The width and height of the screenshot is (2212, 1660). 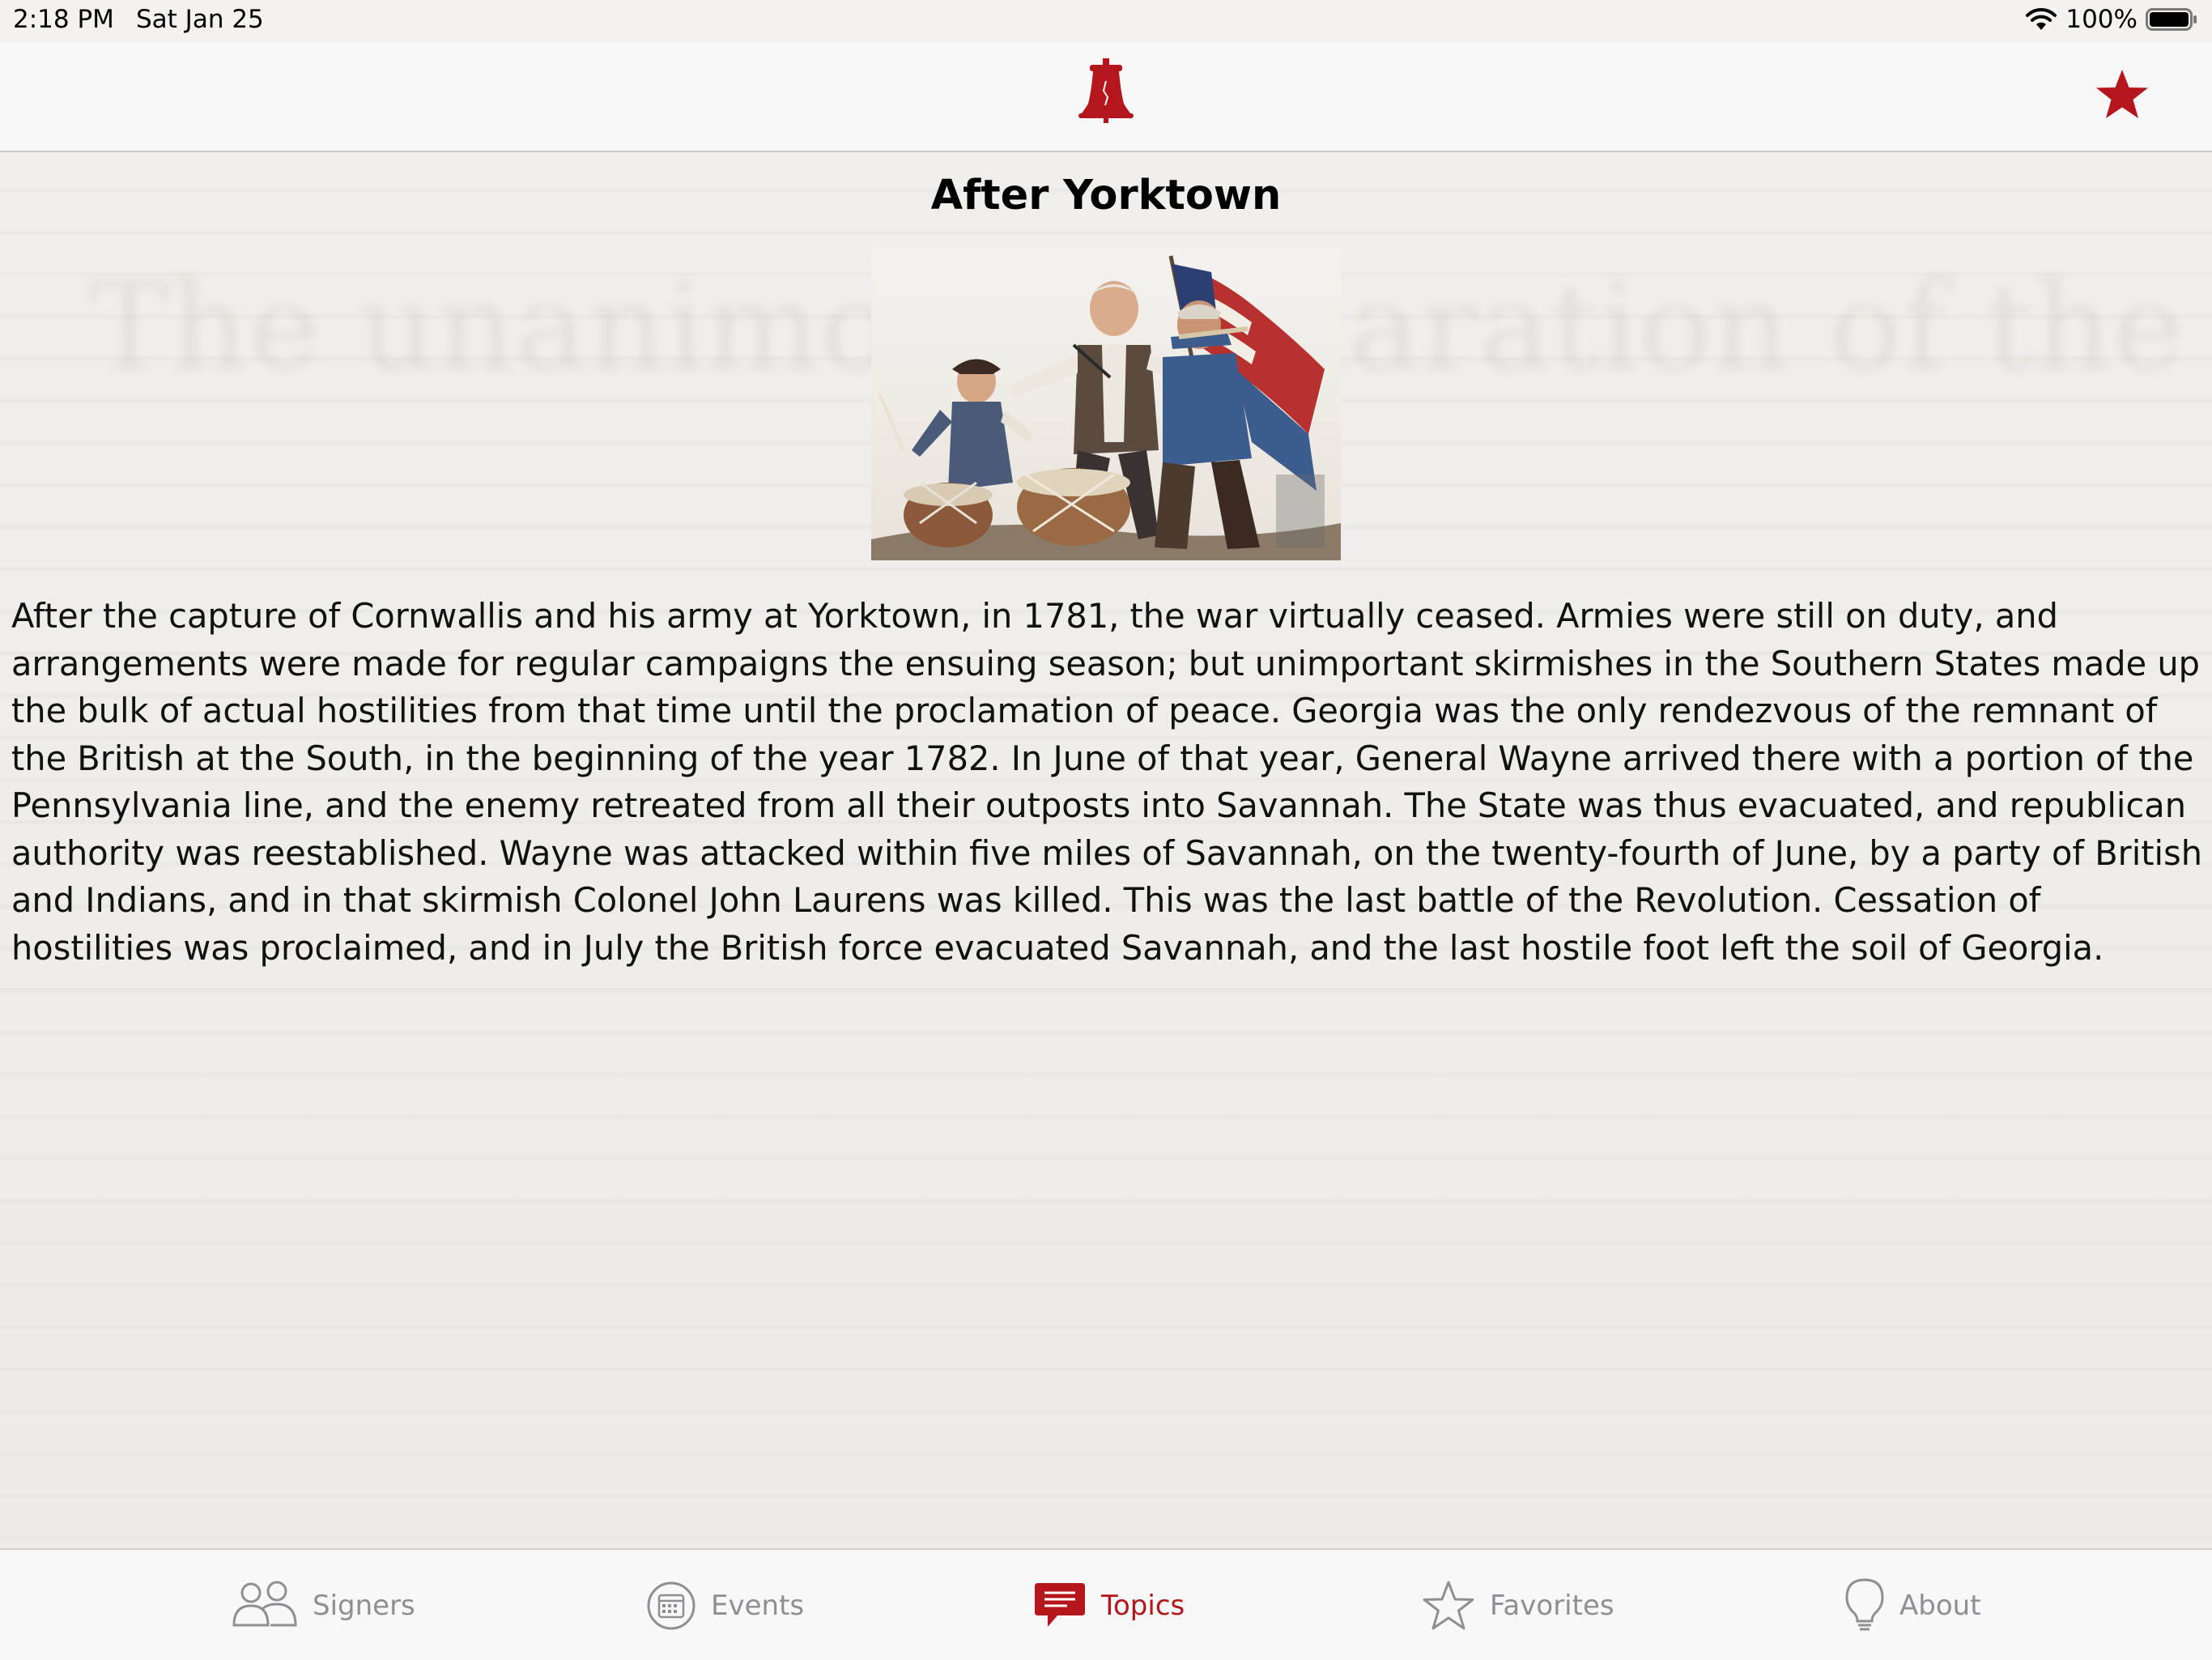 I want to click on people-icon, so click(x=265, y=1604).